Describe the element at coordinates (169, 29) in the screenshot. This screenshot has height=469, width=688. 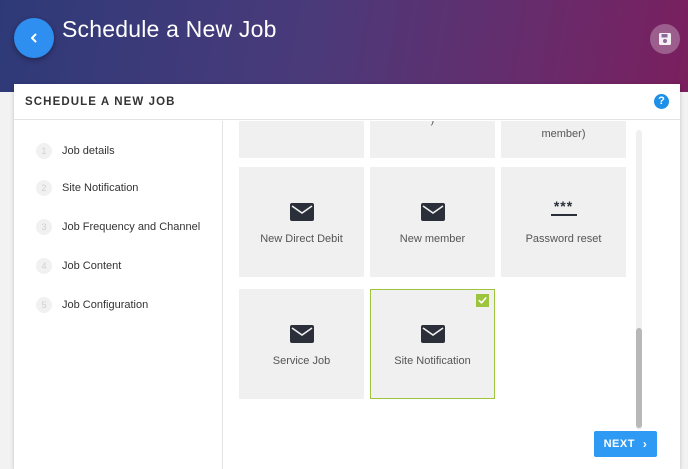
I see `page-title: Schedule a New Job` at that location.